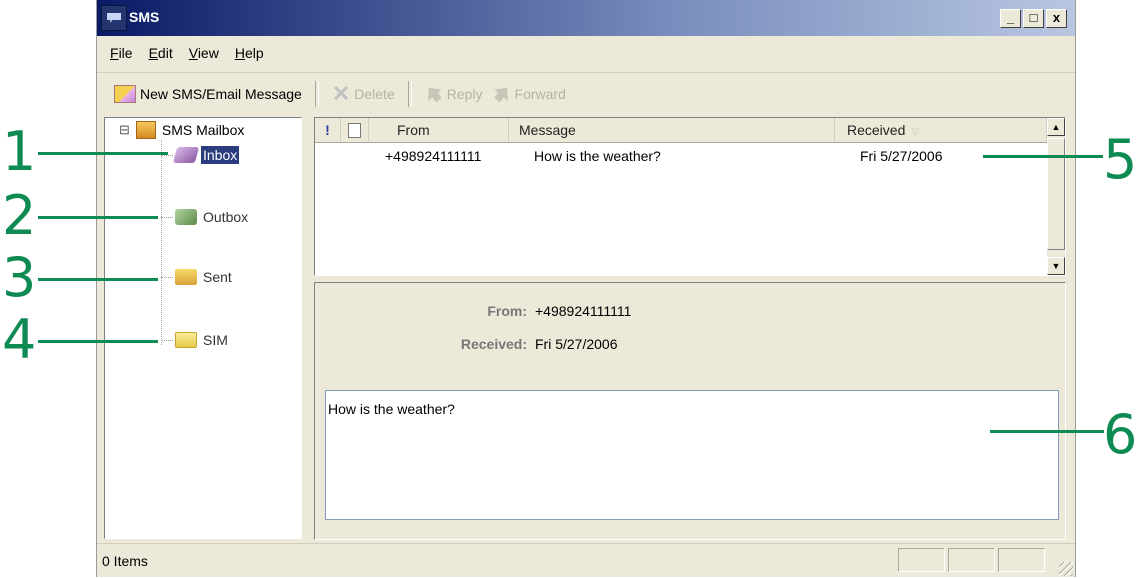 This screenshot has height=578, width=1146. Describe the element at coordinates (507, 311) in the screenshot. I see `preview-from-label: From:` at that location.